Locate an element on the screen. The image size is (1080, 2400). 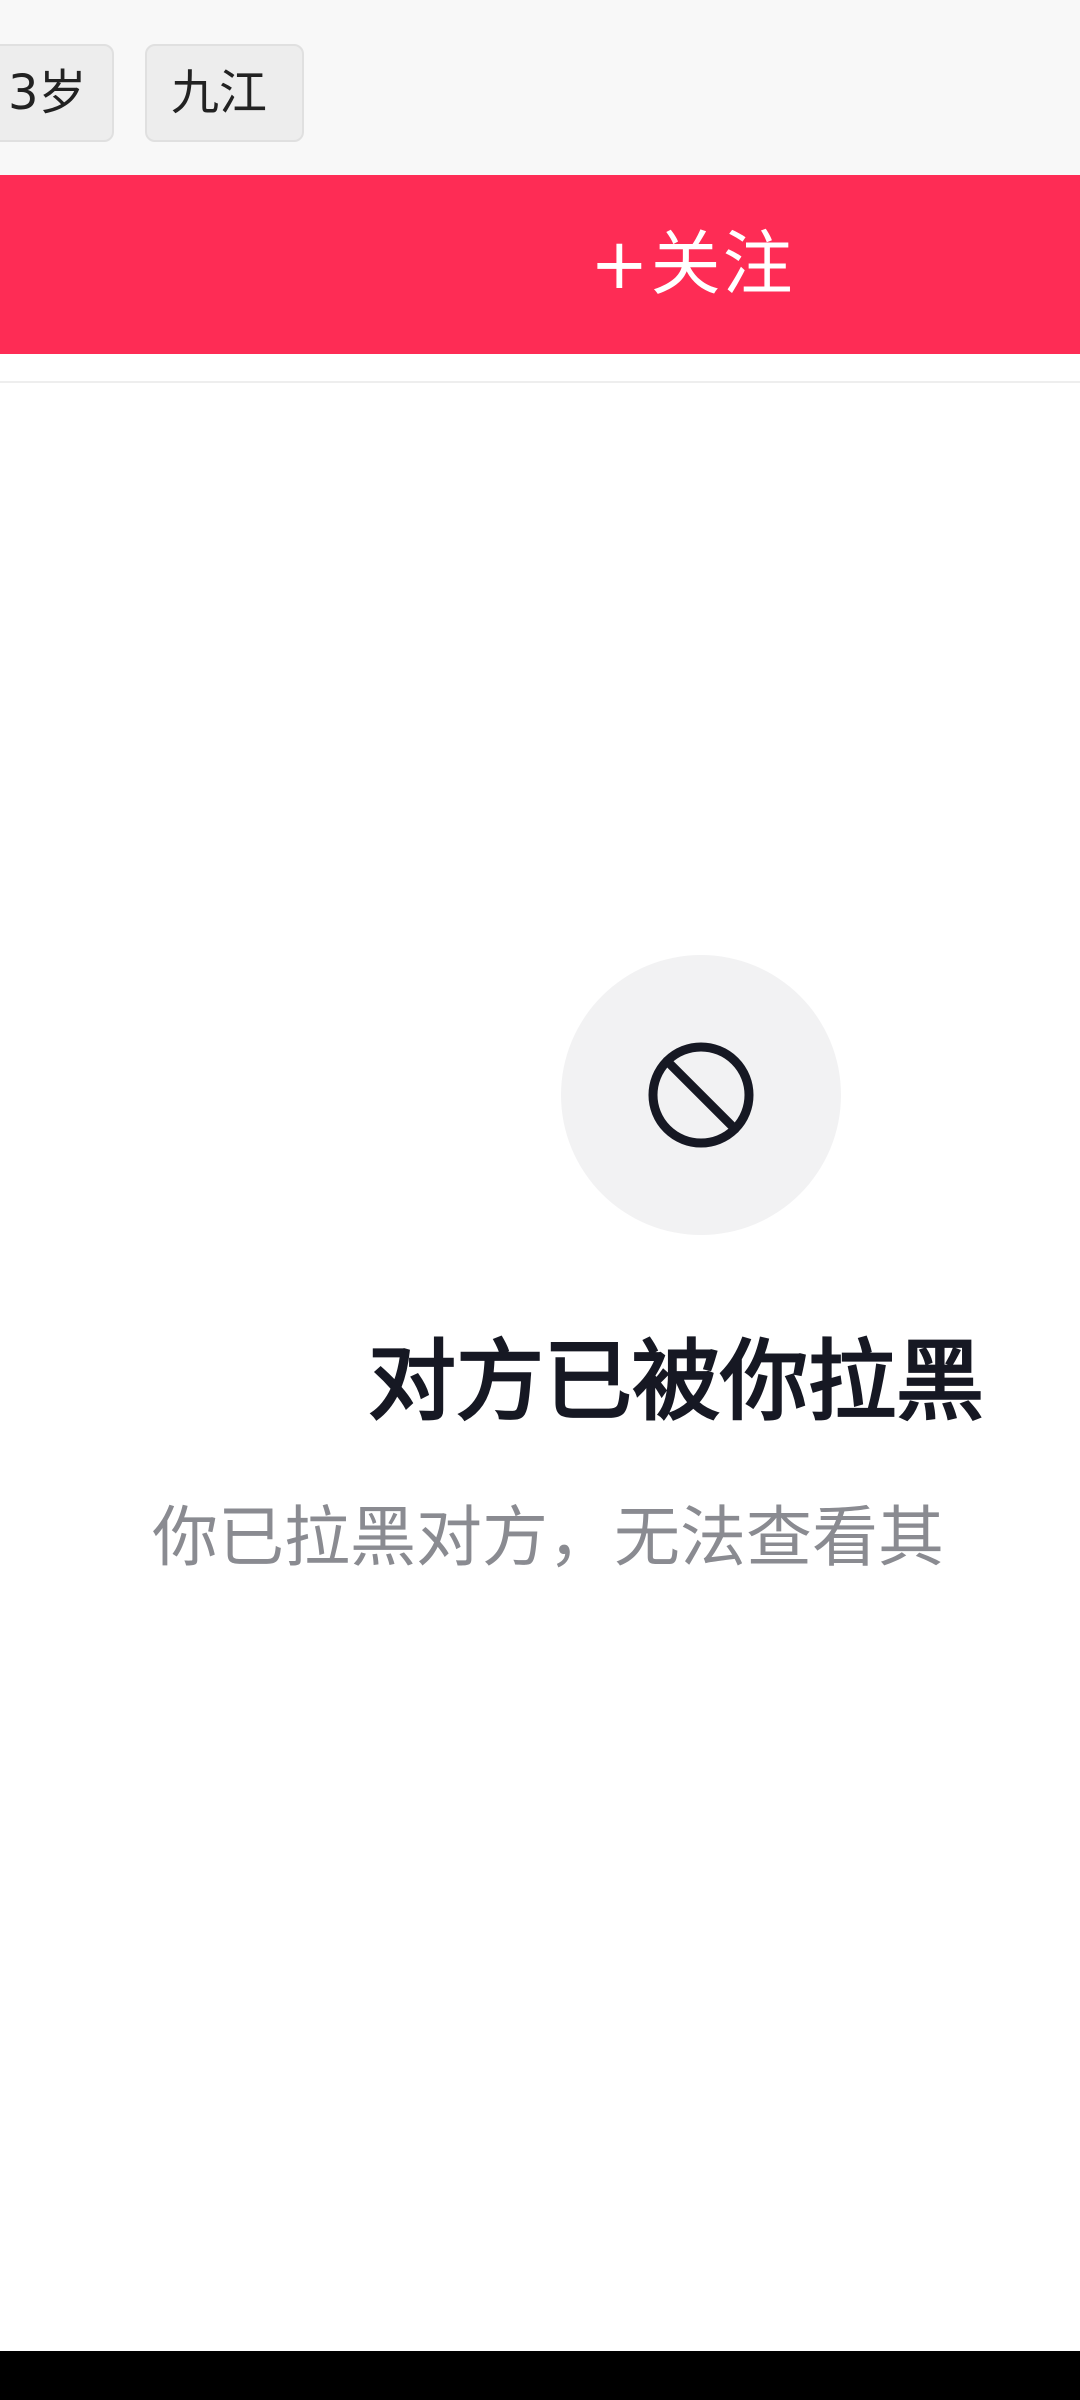
block-icon-badge is located at coordinates (701, 1095).